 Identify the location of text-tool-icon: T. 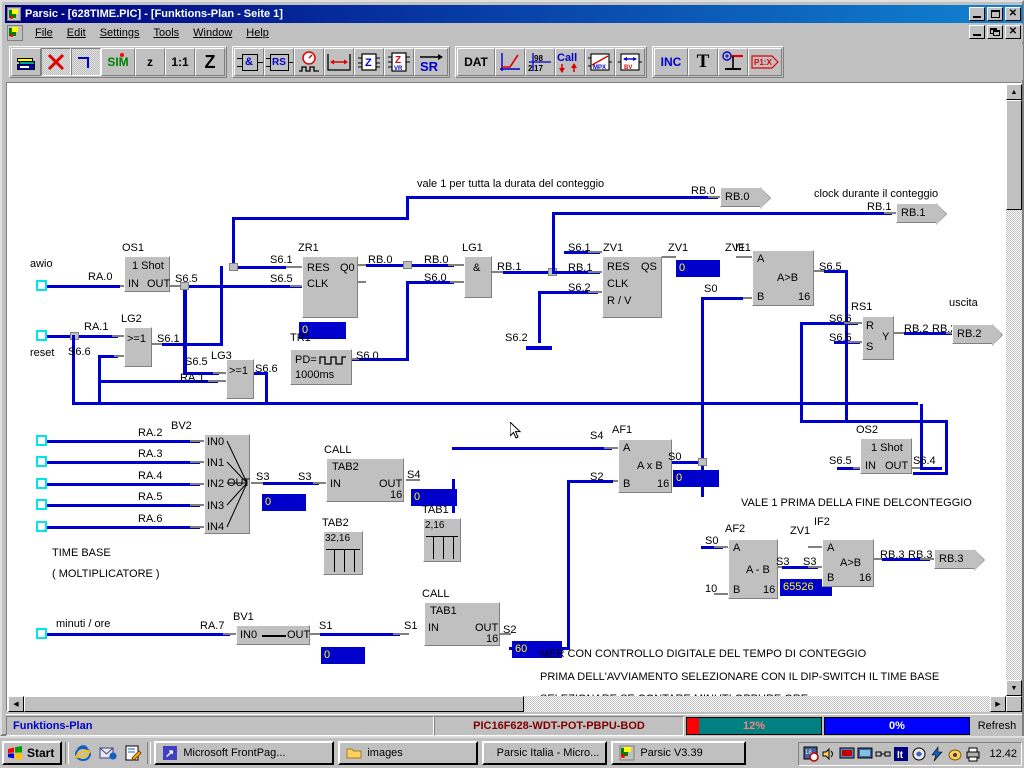
(703, 62).